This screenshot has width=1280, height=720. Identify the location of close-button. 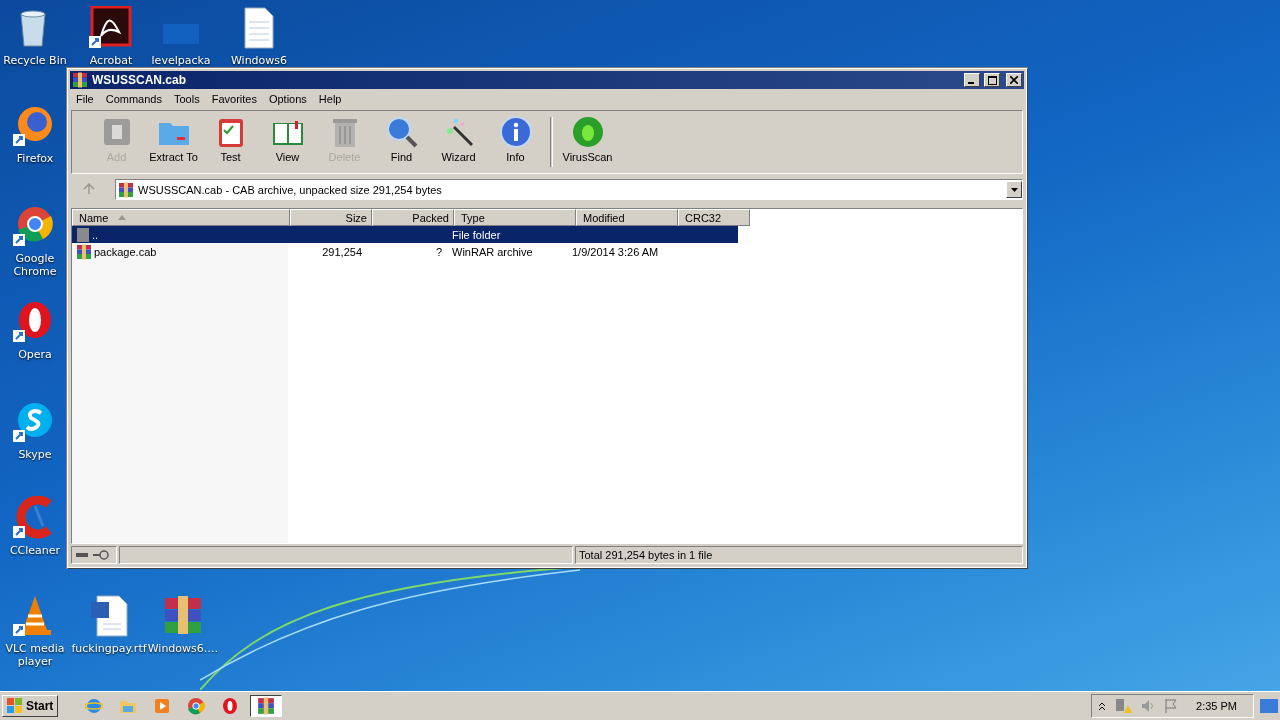
(1014, 80).